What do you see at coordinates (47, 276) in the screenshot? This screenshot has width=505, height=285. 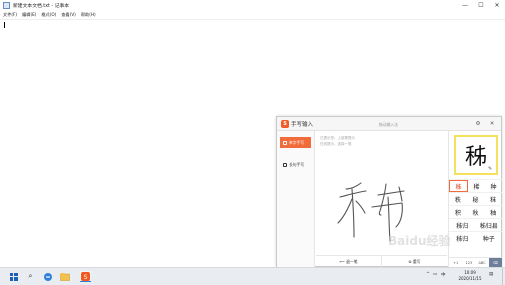 I see `edge-browser-icon` at bounding box center [47, 276].